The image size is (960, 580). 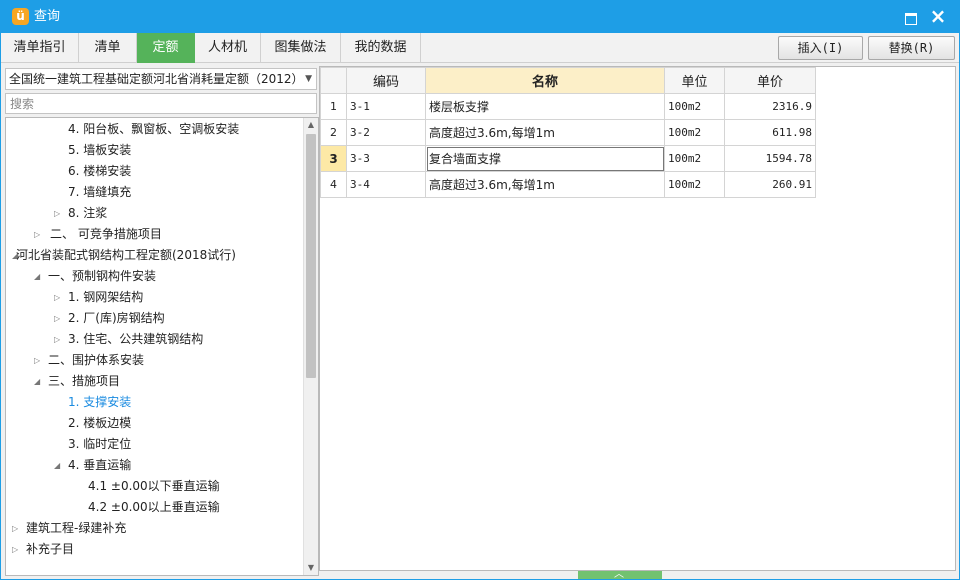 I want to click on tree-item: ▷ 8. 注浆, so click(x=154, y=213).